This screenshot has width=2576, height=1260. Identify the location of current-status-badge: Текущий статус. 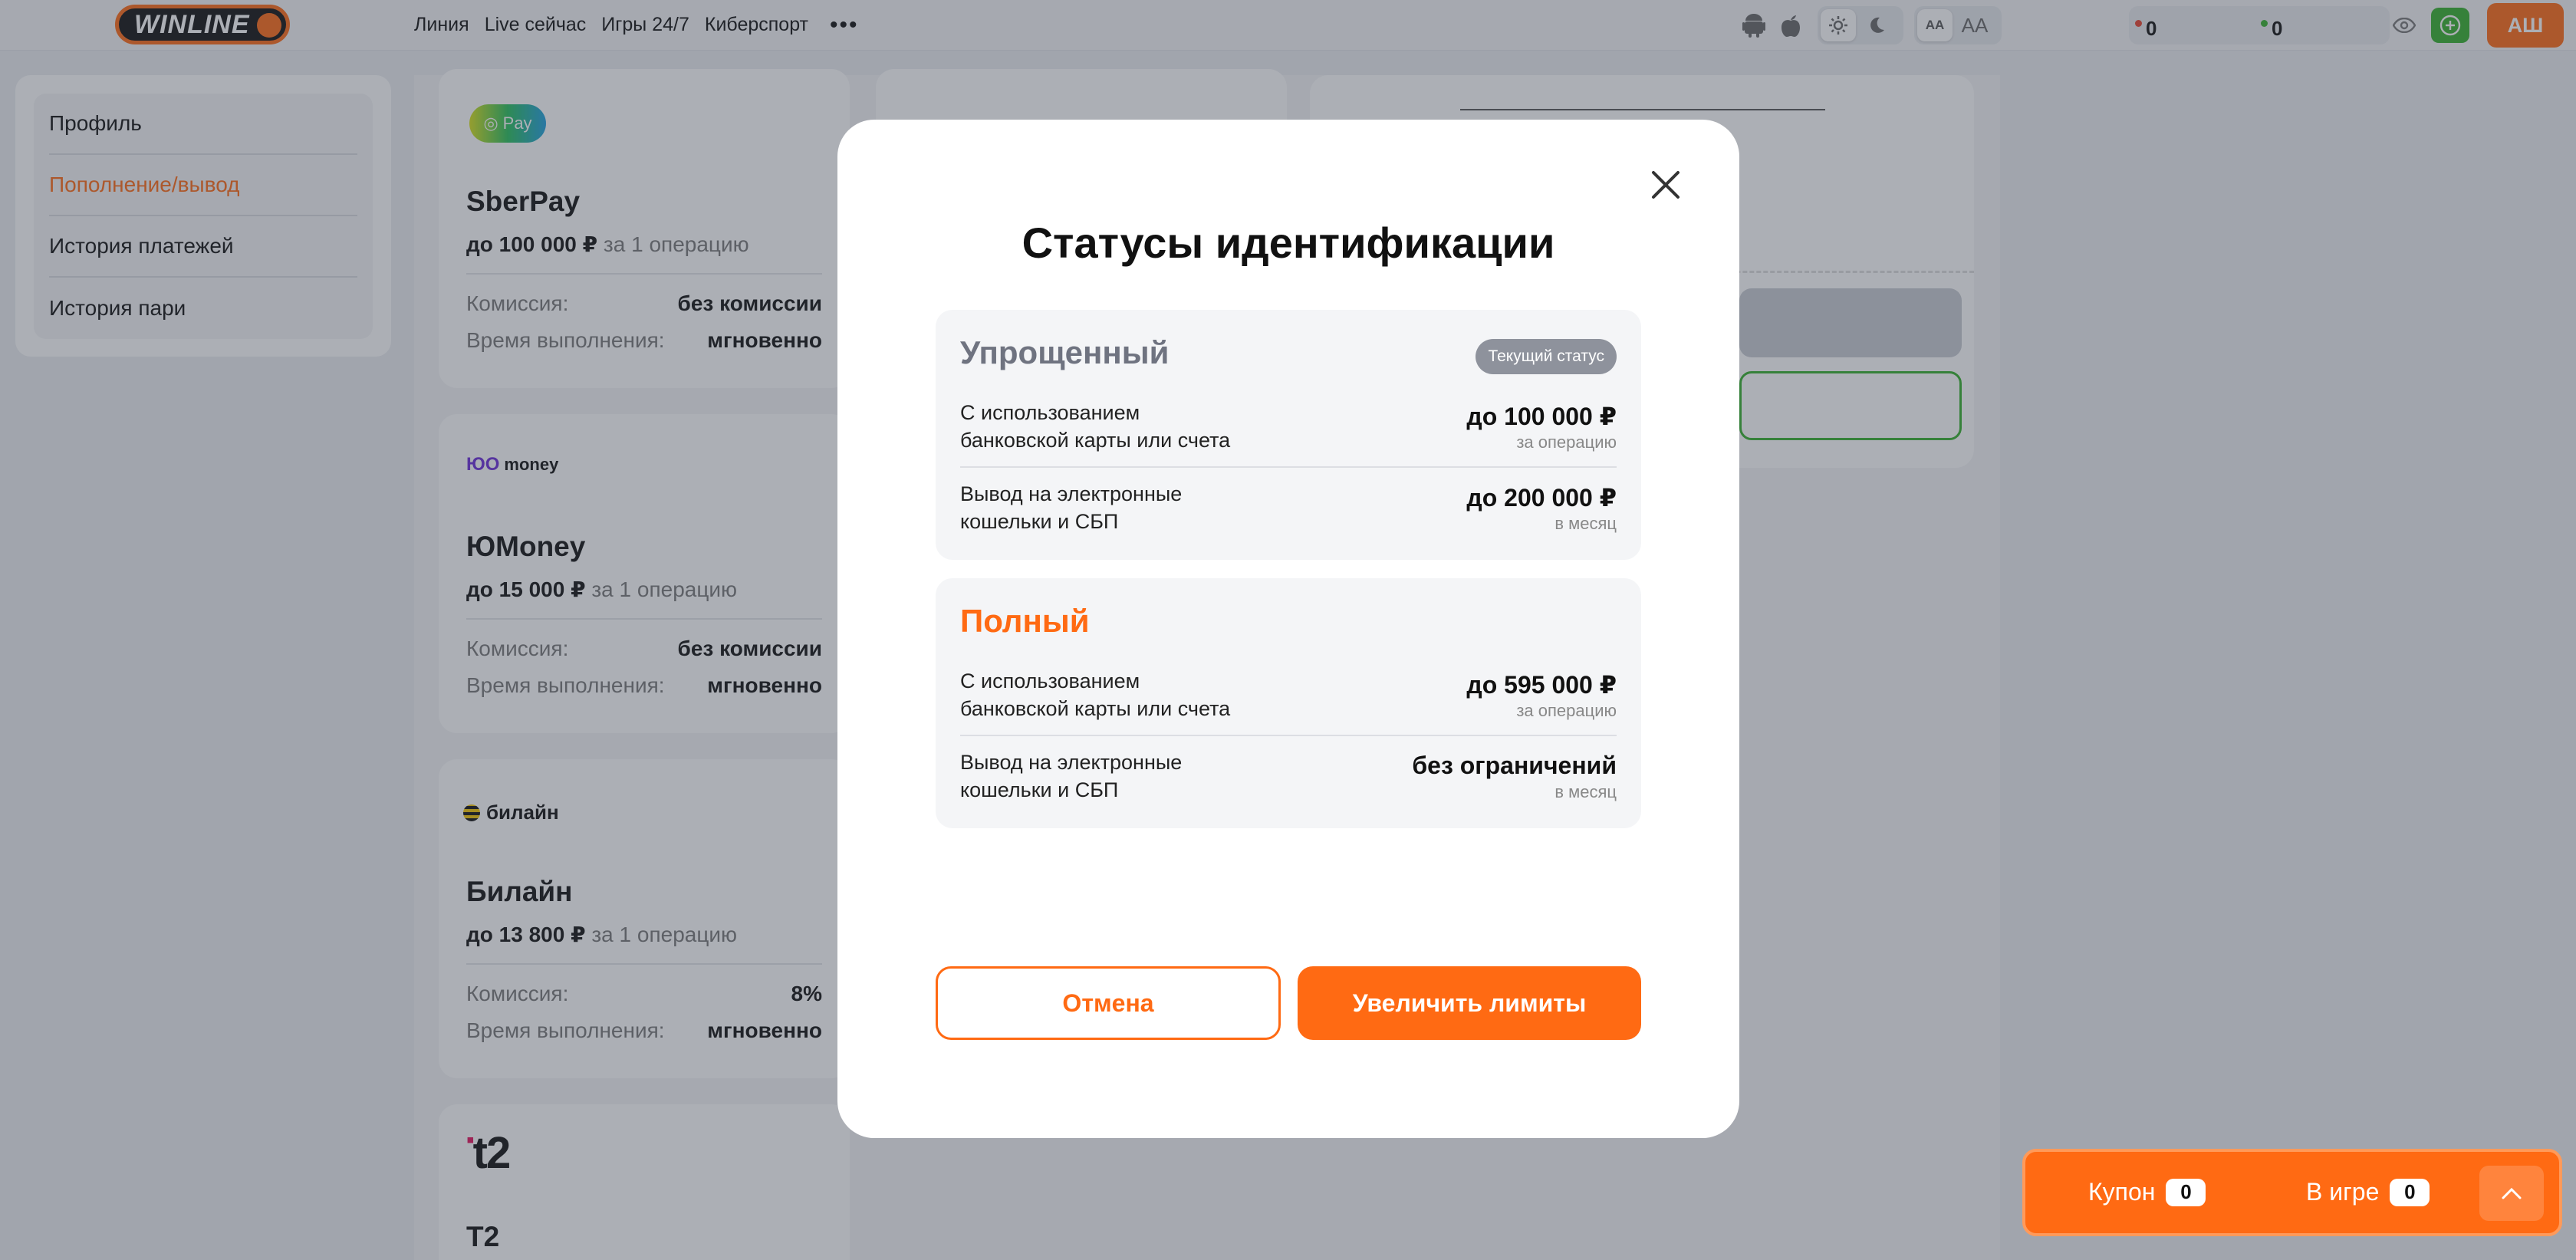
(1546, 356).